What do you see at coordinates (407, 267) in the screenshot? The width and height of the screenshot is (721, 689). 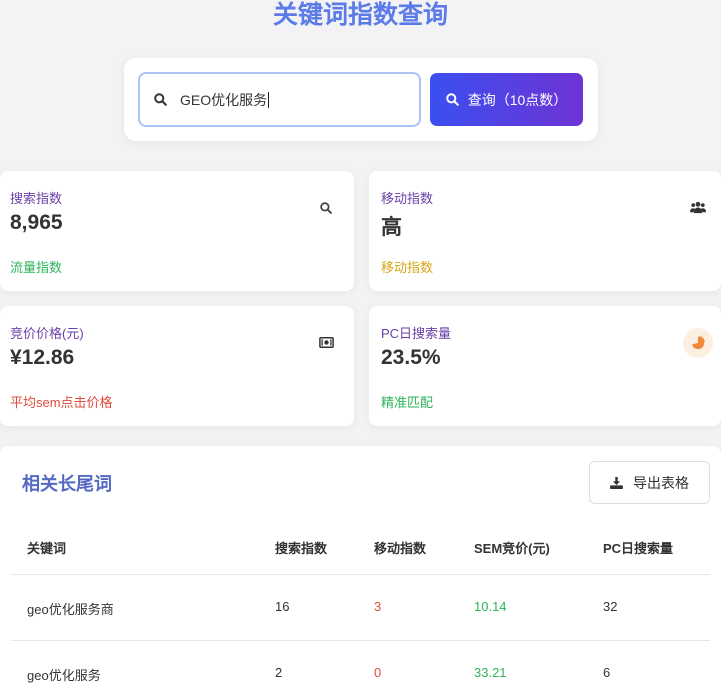 I see `stat-sub: 移动指数` at bounding box center [407, 267].